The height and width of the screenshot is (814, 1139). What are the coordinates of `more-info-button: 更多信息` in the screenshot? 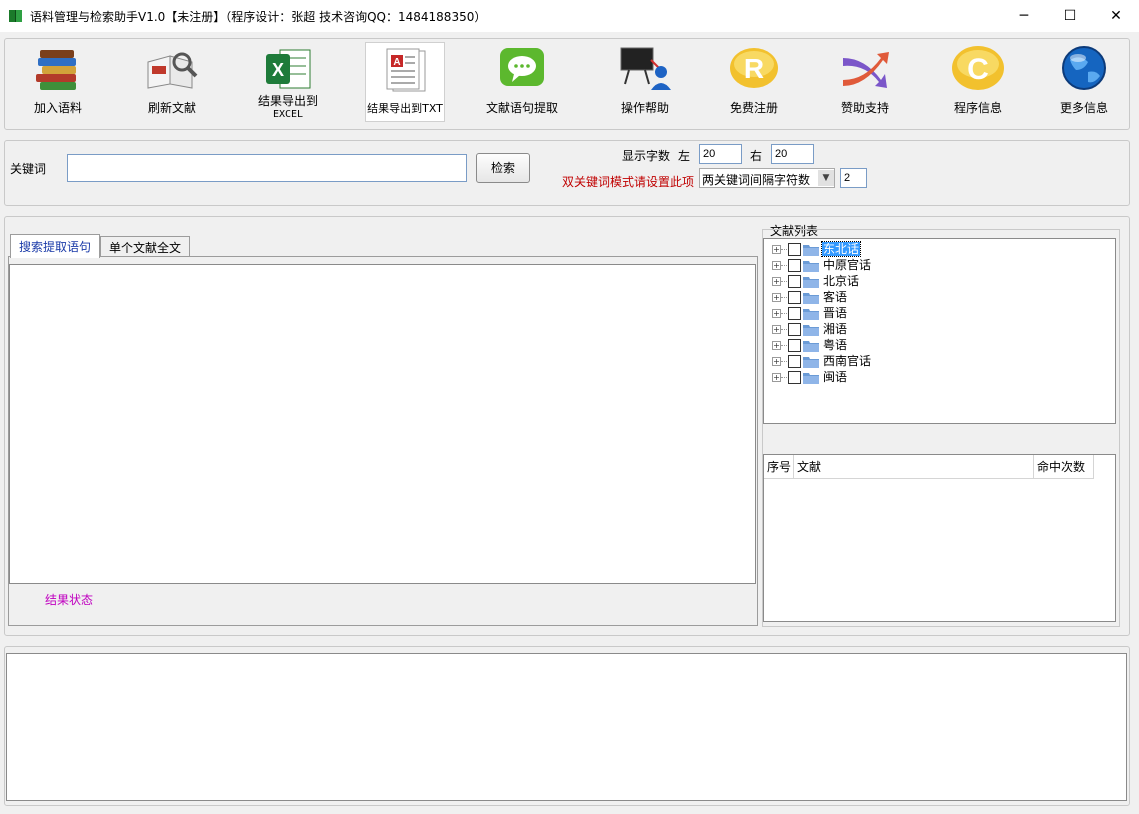 It's located at (1084, 82).